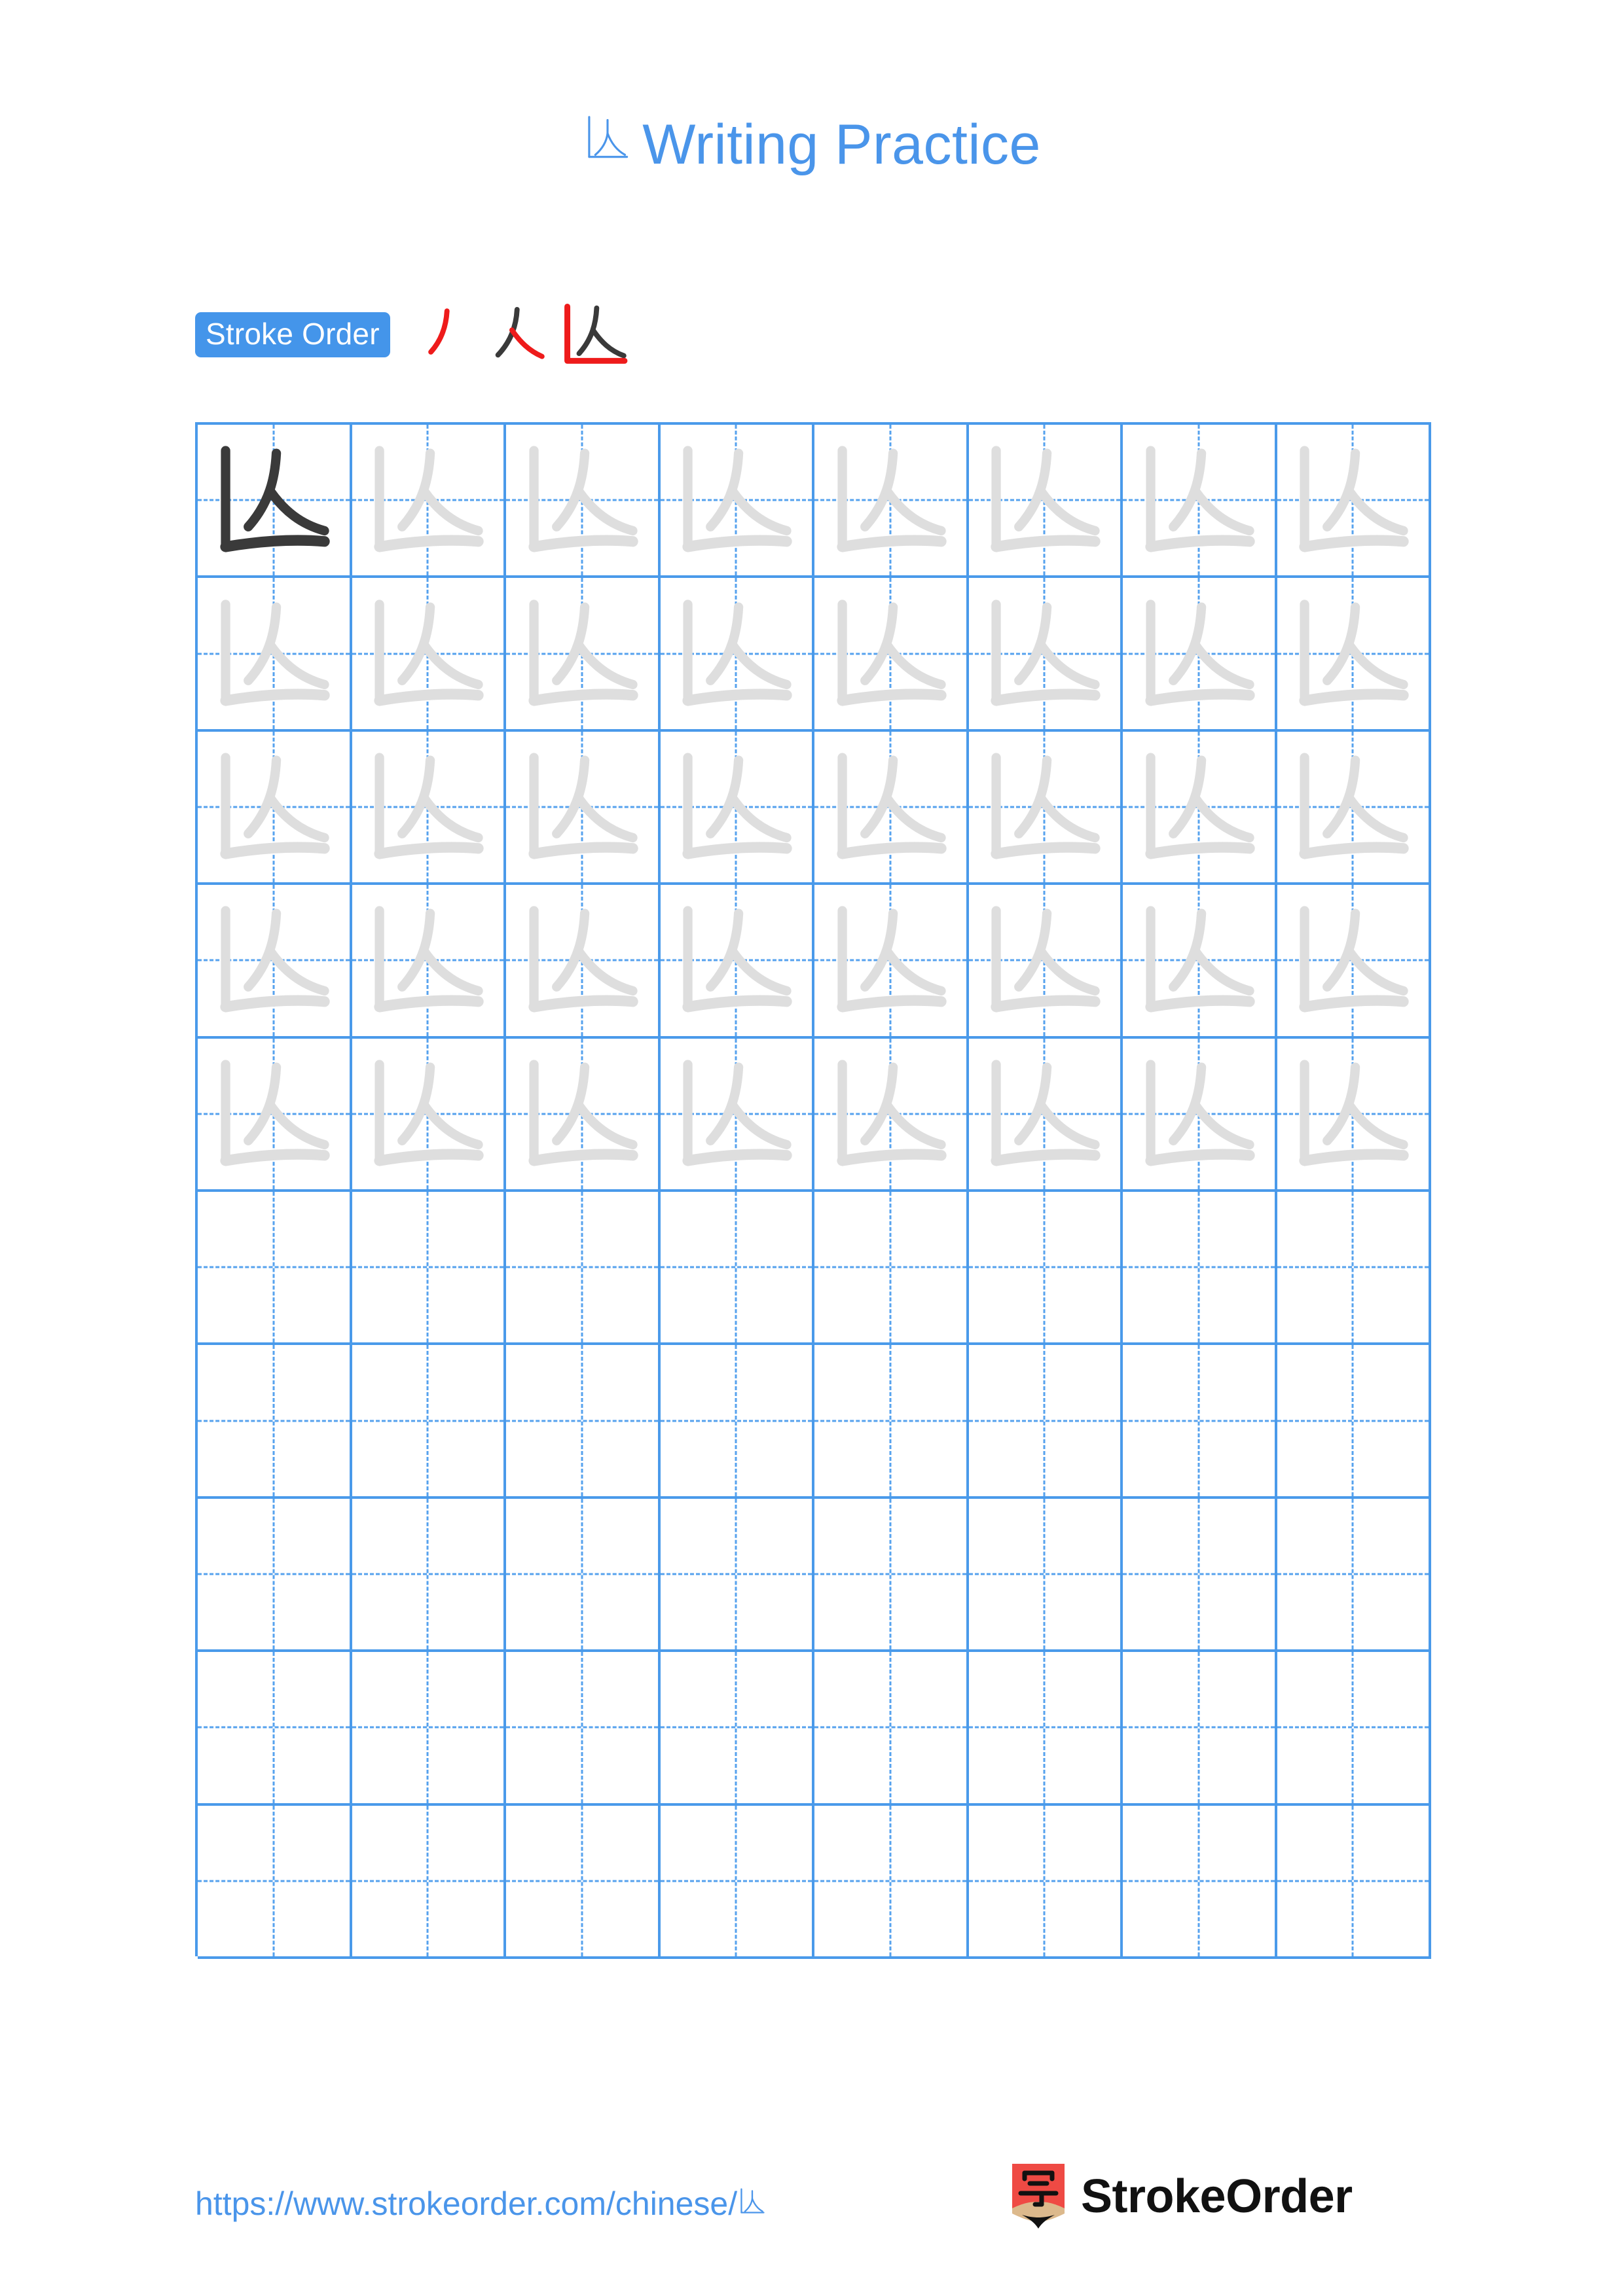 This screenshot has height=2296, width=1623. What do you see at coordinates (1200, 1574) in the screenshot?
I see `grid-cell-r8-c7` at bounding box center [1200, 1574].